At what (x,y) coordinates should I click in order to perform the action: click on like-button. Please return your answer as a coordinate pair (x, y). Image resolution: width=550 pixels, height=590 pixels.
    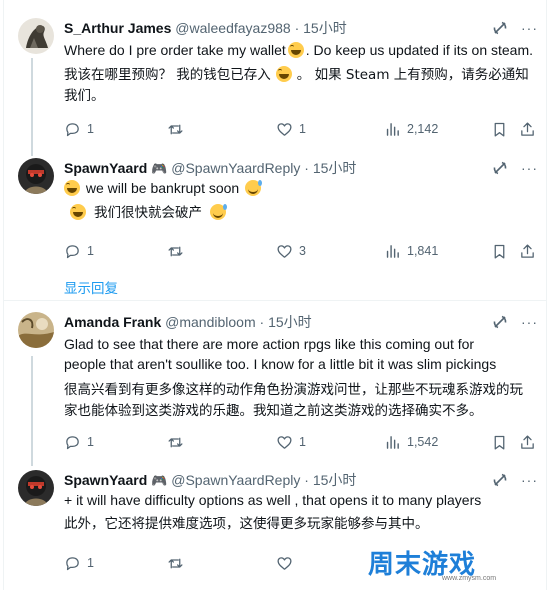
    Looking at the image, I should click on (284, 563).